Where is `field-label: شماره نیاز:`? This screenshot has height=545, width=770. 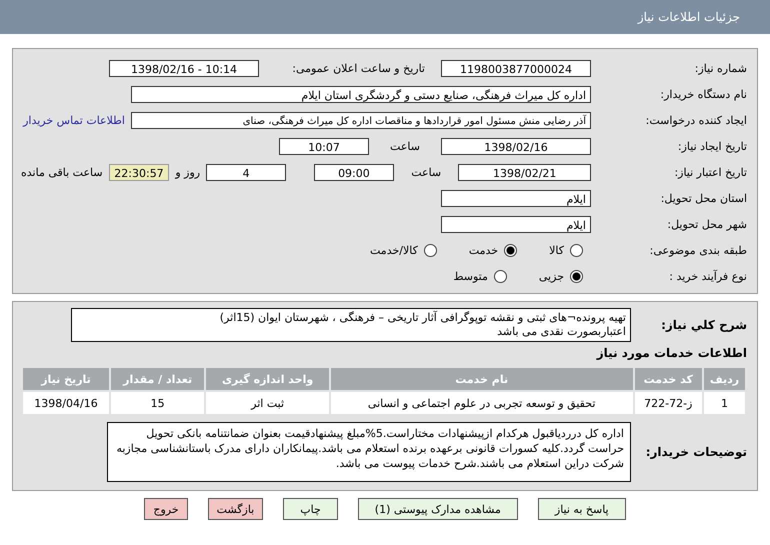 field-label: شماره نیاز: is located at coordinates (720, 68).